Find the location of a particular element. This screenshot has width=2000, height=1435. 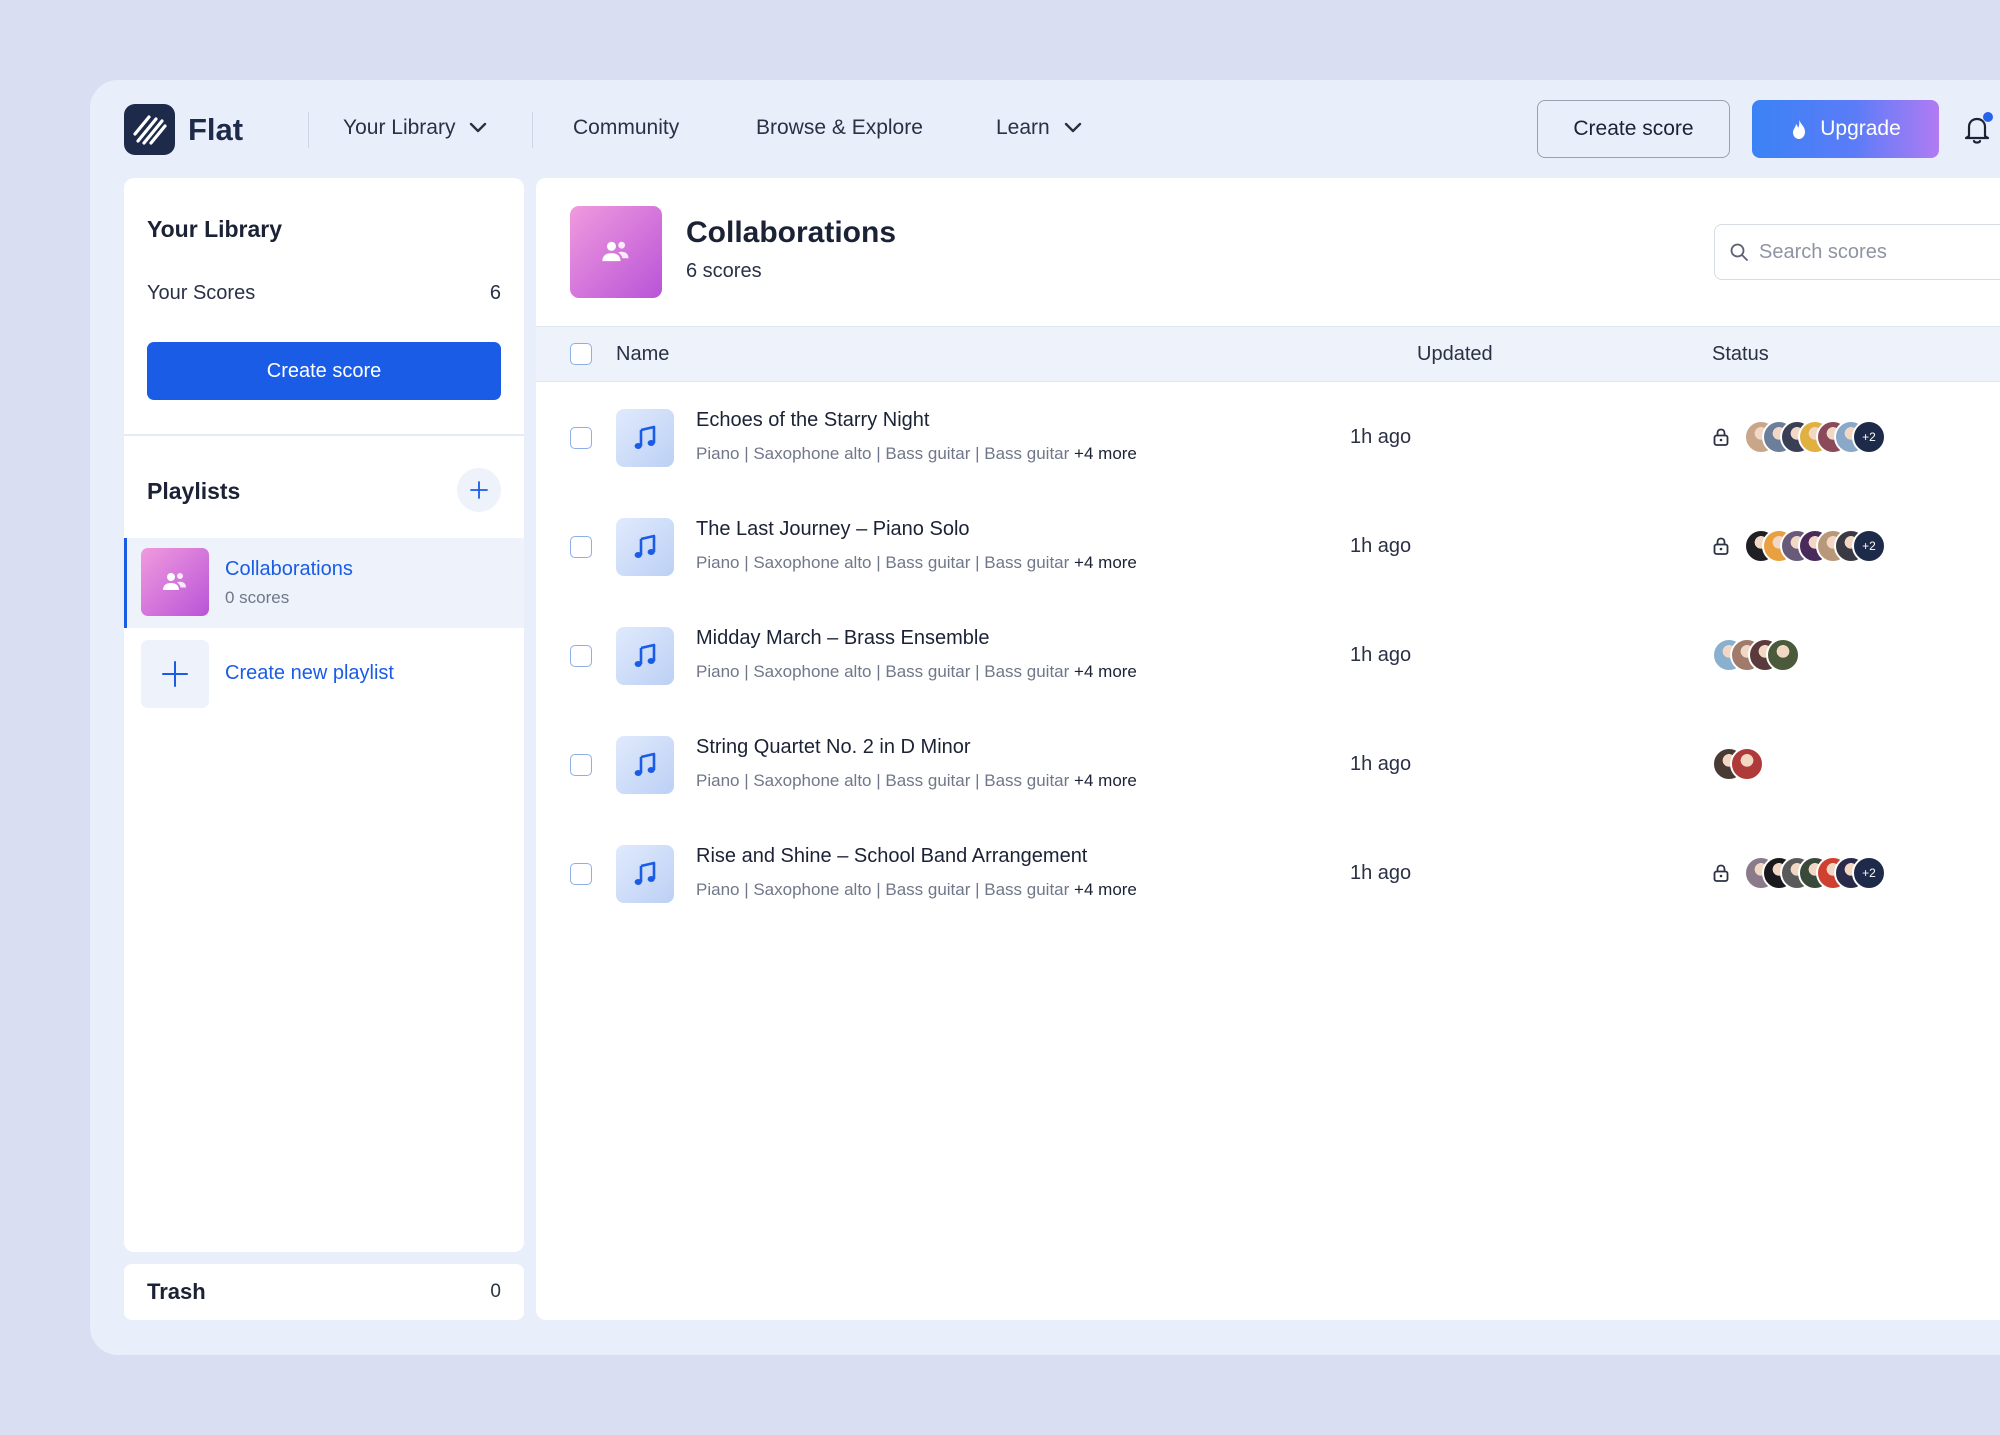

nav-community: Community is located at coordinates (626, 128).